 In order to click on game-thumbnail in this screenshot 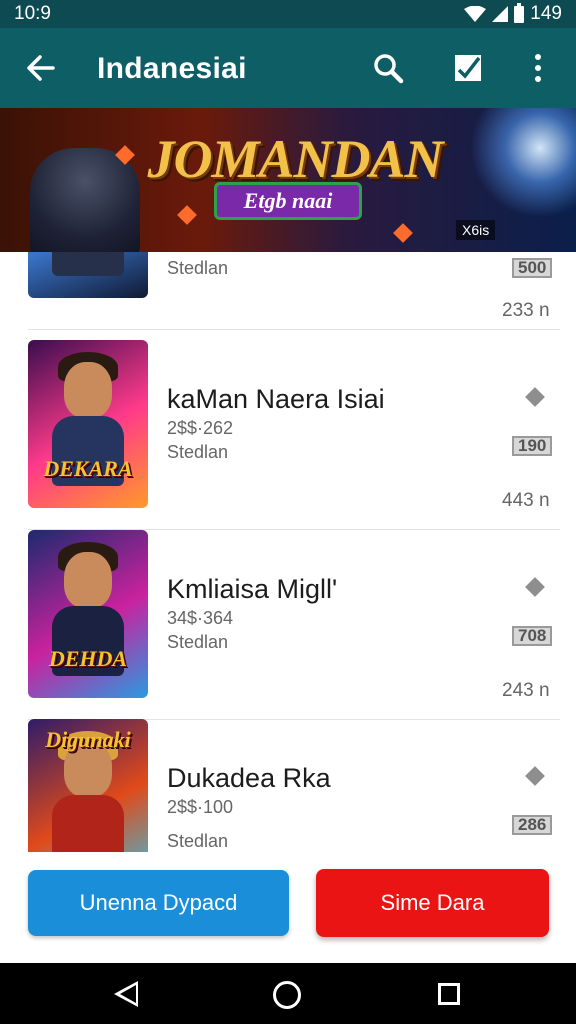, I will do `click(88, 275)`.